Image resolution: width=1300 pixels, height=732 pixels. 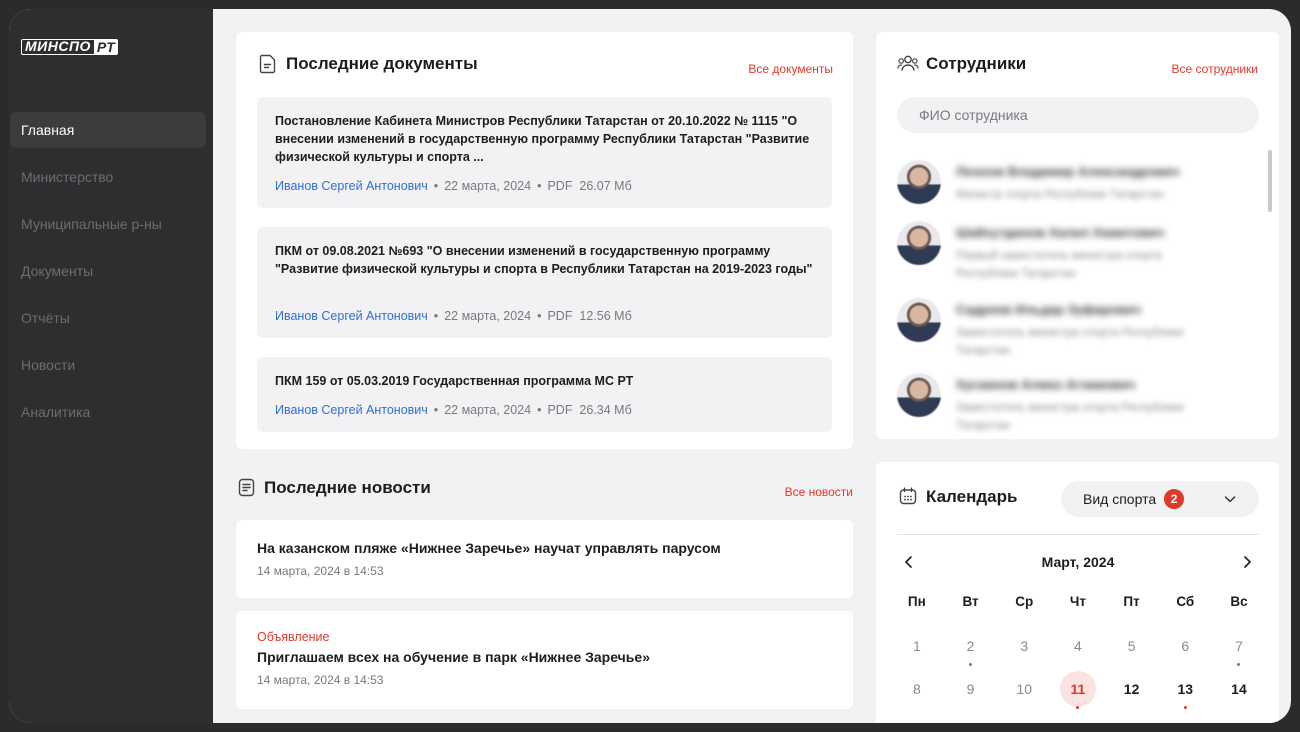 I want to click on month-label: Март, 2024, so click(x=1078, y=562).